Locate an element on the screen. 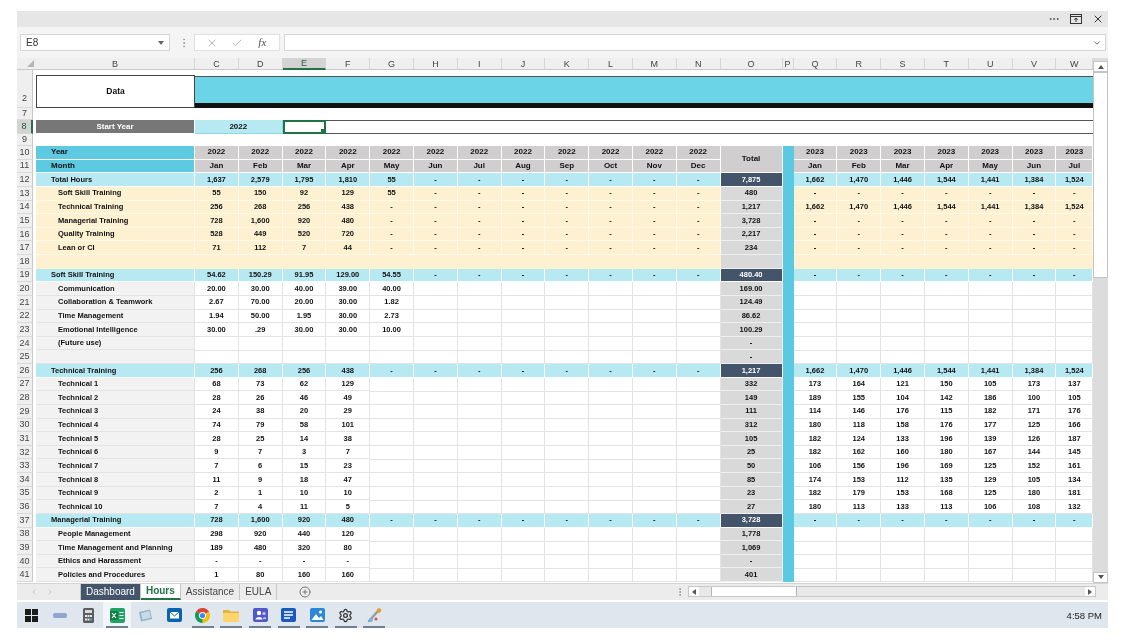  function-button: fx is located at coordinates (262, 42).